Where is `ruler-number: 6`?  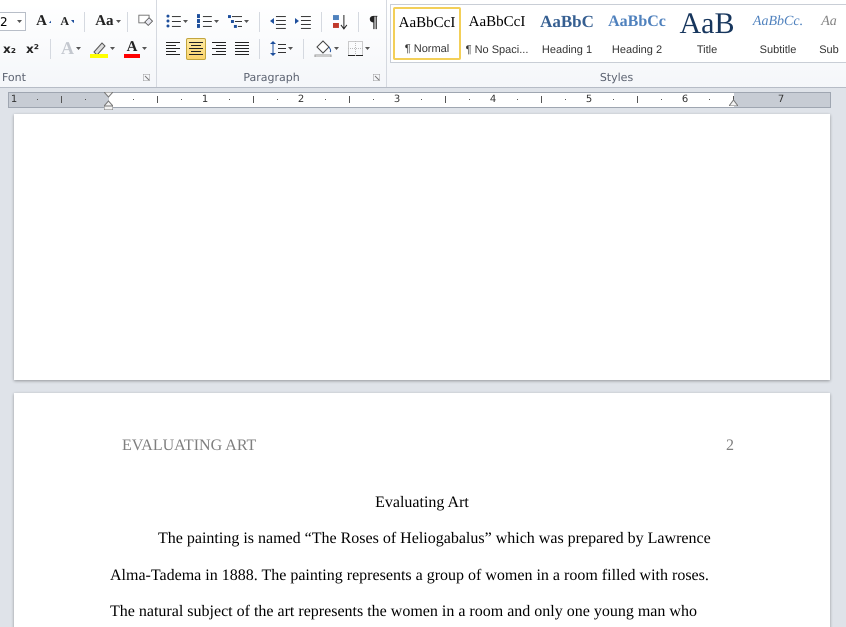
ruler-number: 6 is located at coordinates (685, 99).